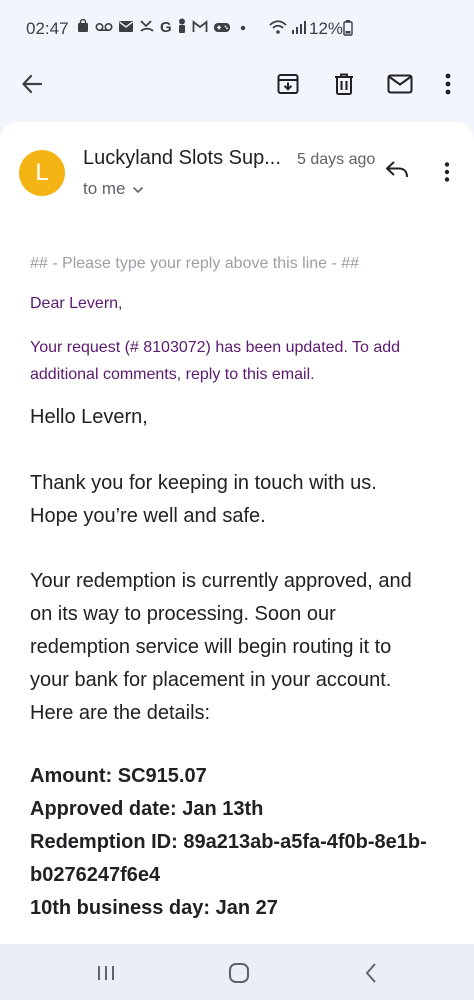  I want to click on battery-percent: 12%, so click(326, 28).